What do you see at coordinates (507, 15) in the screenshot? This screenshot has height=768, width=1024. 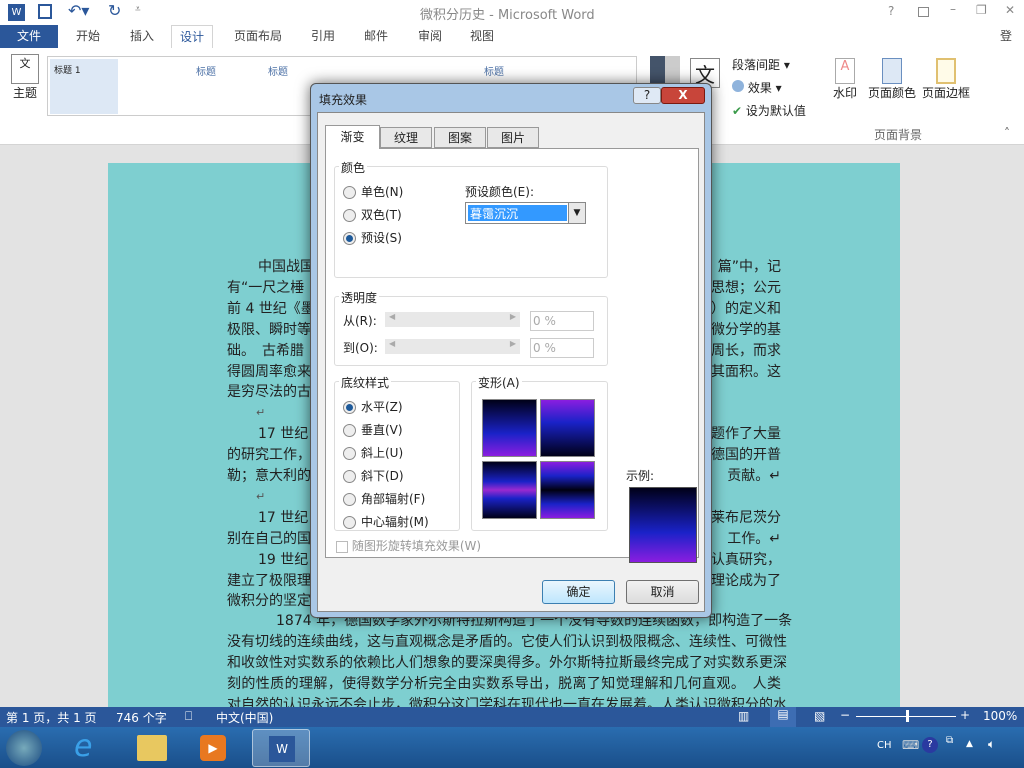 I see `window-title: 微积分历史 - Microsoft Word` at bounding box center [507, 15].